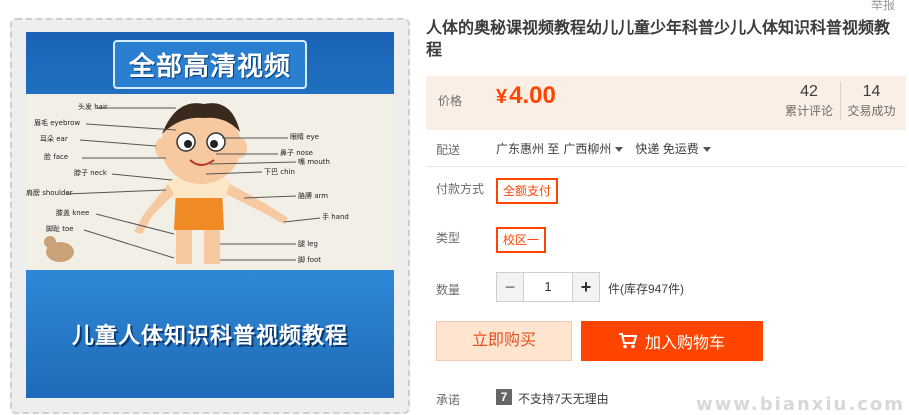 The height and width of the screenshot is (415, 909). What do you see at coordinates (527, 191) in the screenshot?
I see `payment-option-full: 全额支付` at bounding box center [527, 191].